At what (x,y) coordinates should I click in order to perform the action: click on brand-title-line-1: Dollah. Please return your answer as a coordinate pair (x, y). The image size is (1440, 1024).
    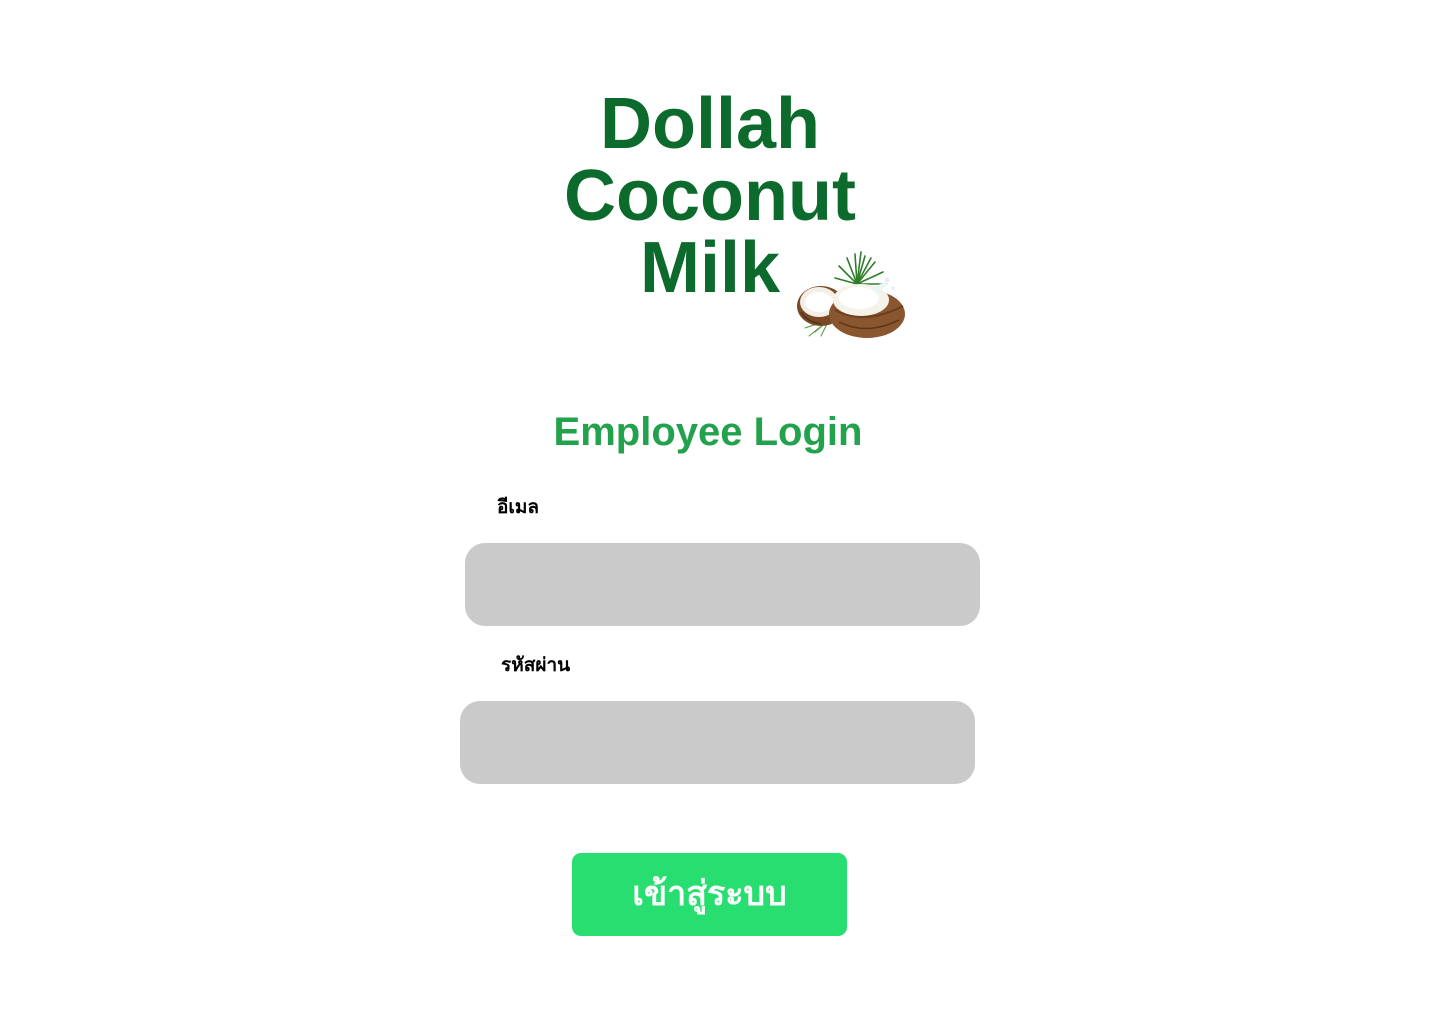
    Looking at the image, I should click on (709, 124).